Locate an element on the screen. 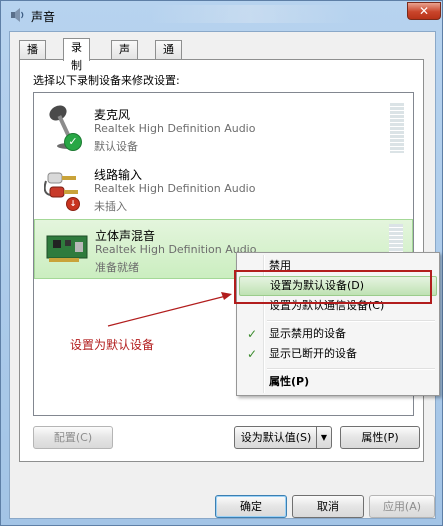 Image resolution: width=443 pixels, height=526 pixels. device-status: 默认设备 is located at coordinates (116, 146).